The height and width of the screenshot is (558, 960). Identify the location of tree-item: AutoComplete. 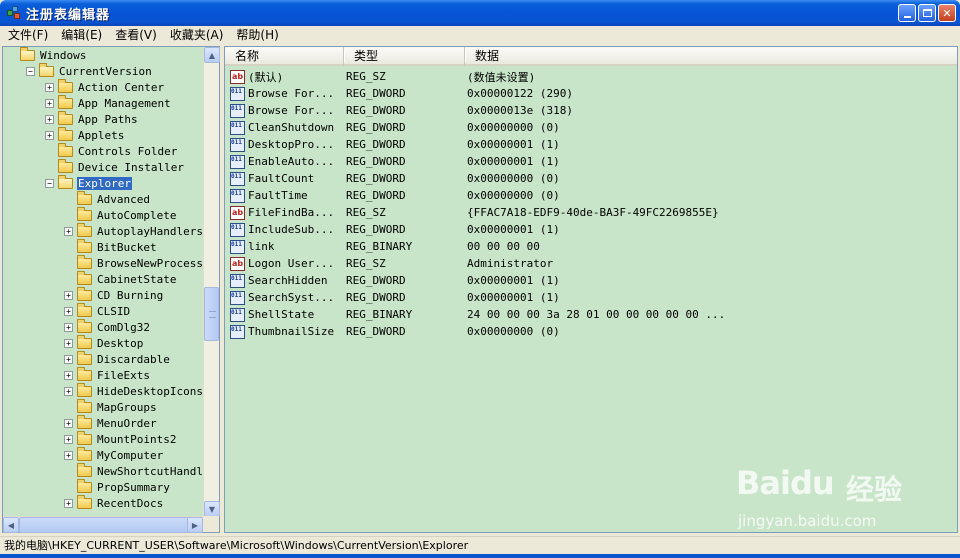
(120, 214).